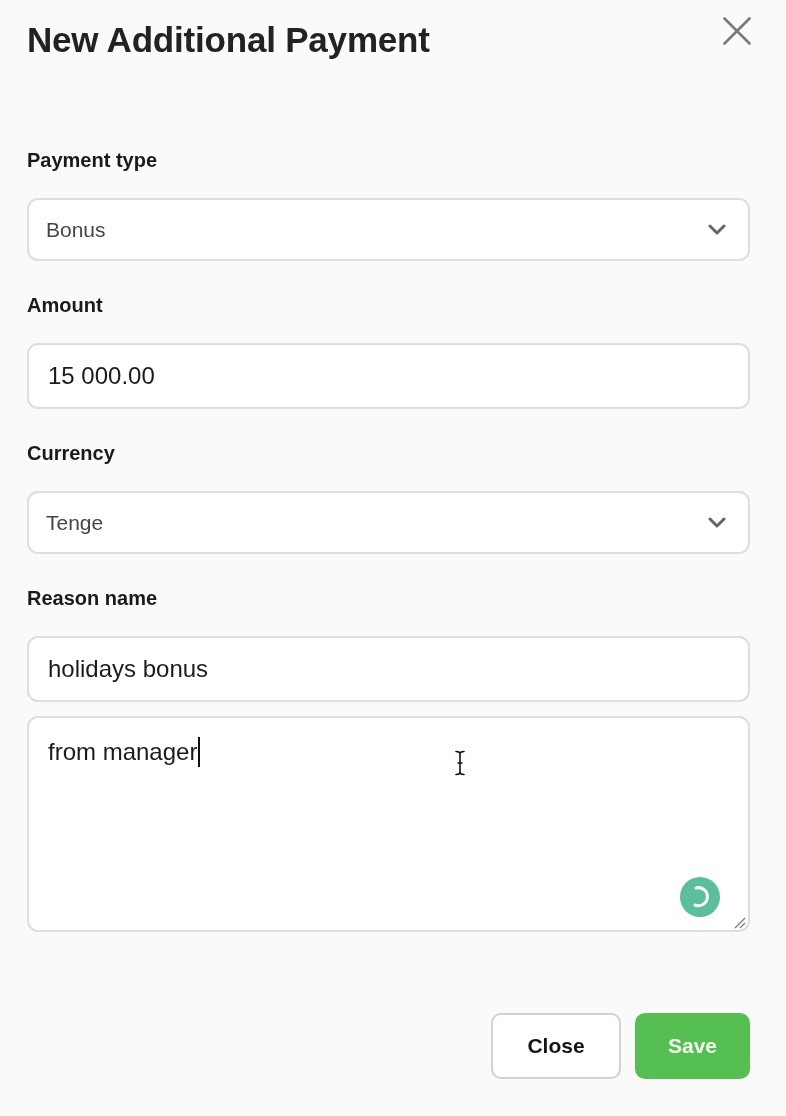 Image resolution: width=786 pixels, height=1116 pixels. What do you see at coordinates (65, 305) in the screenshot?
I see `field-label: Amount` at bounding box center [65, 305].